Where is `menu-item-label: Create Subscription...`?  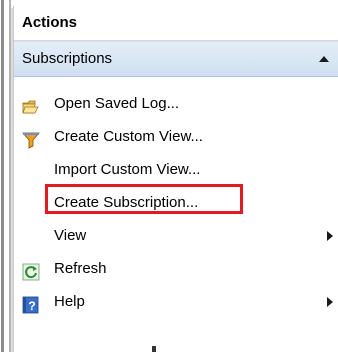 menu-item-label: Create Subscription... is located at coordinates (126, 202).